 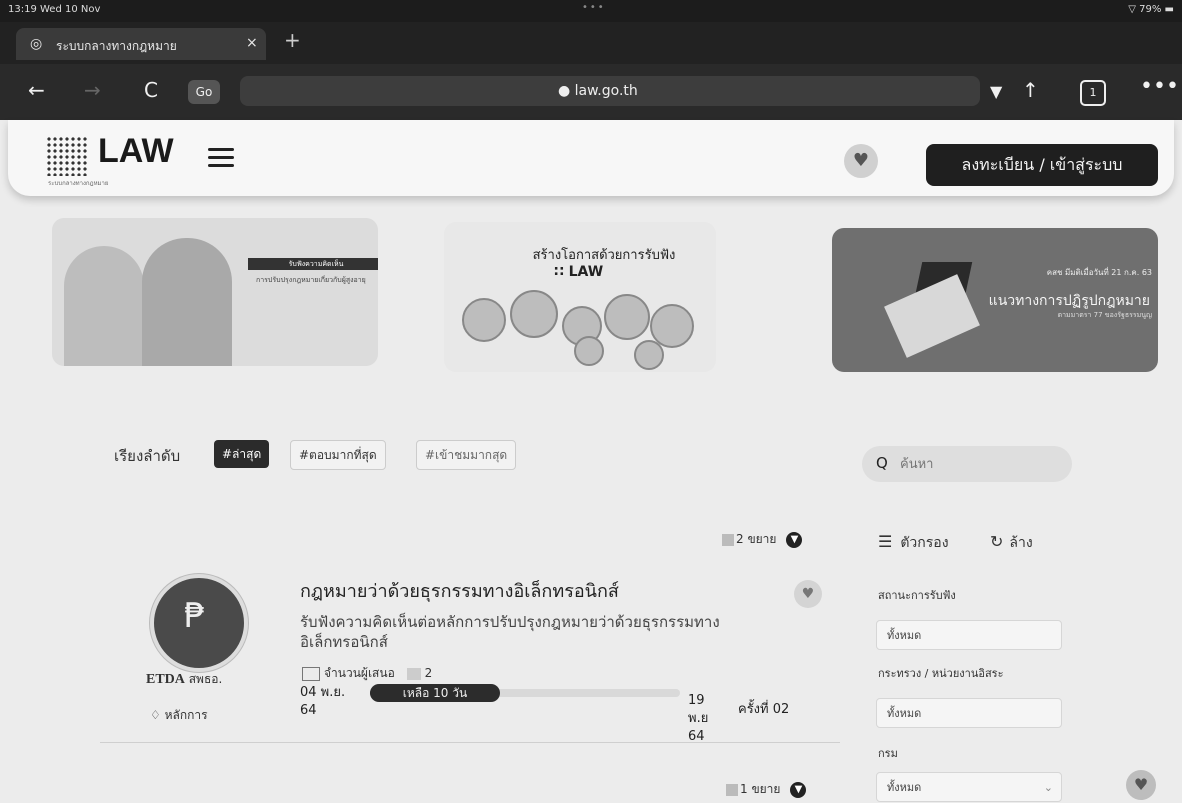 I want to click on filter-select-status: ทั้งหมด, so click(x=969, y=635).